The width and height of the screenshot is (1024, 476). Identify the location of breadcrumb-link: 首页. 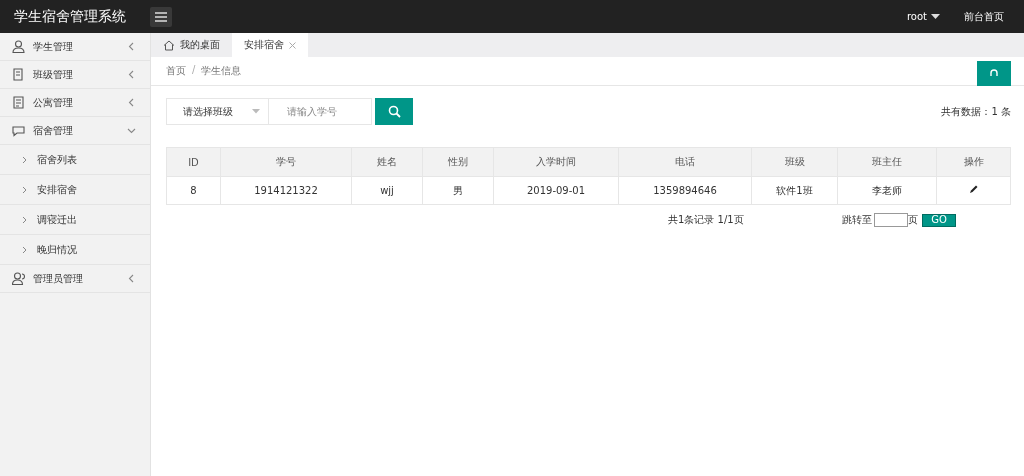
(176, 71).